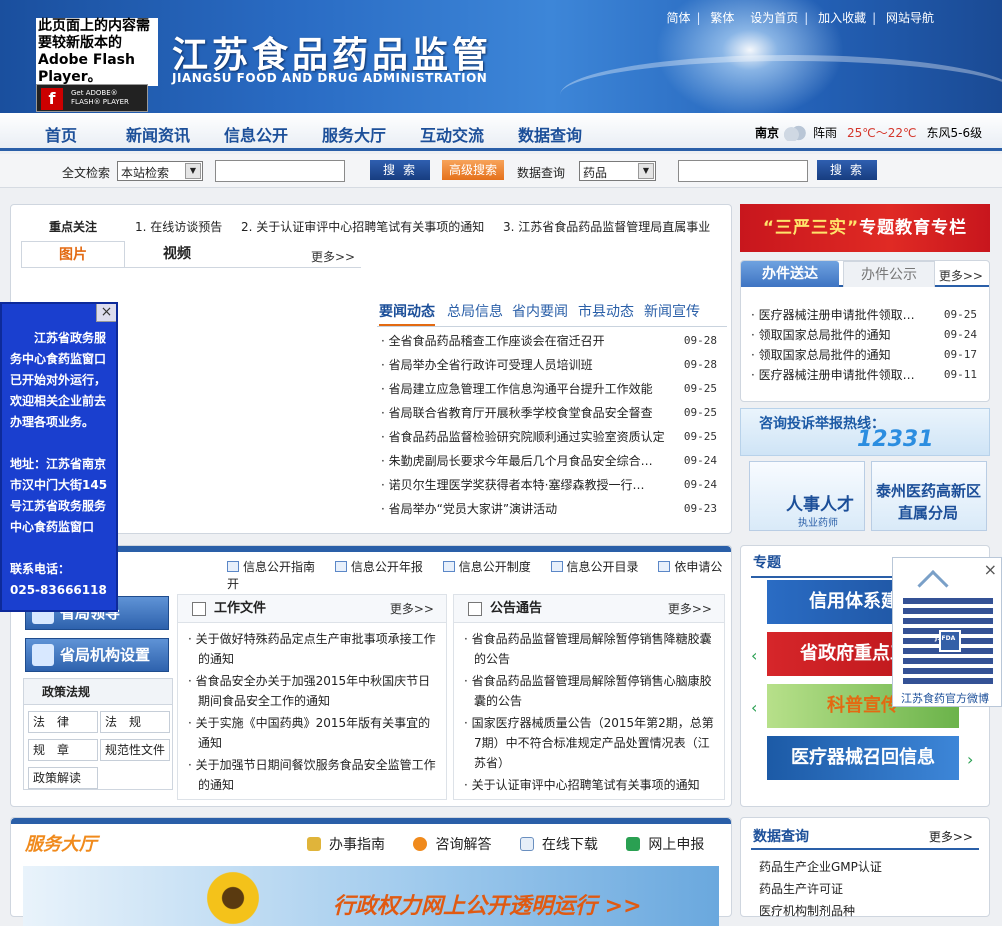 This screenshot has width=1002, height=926. I want to click on list-item: · 关于认证审评中心招聘笔试有关事项的通知, so click(590, 785).